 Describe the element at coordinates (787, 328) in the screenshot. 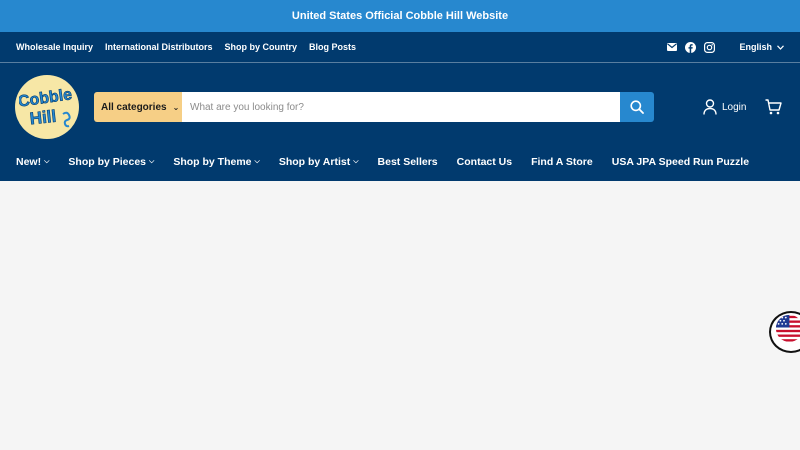

I see `us-flag-icon` at that location.